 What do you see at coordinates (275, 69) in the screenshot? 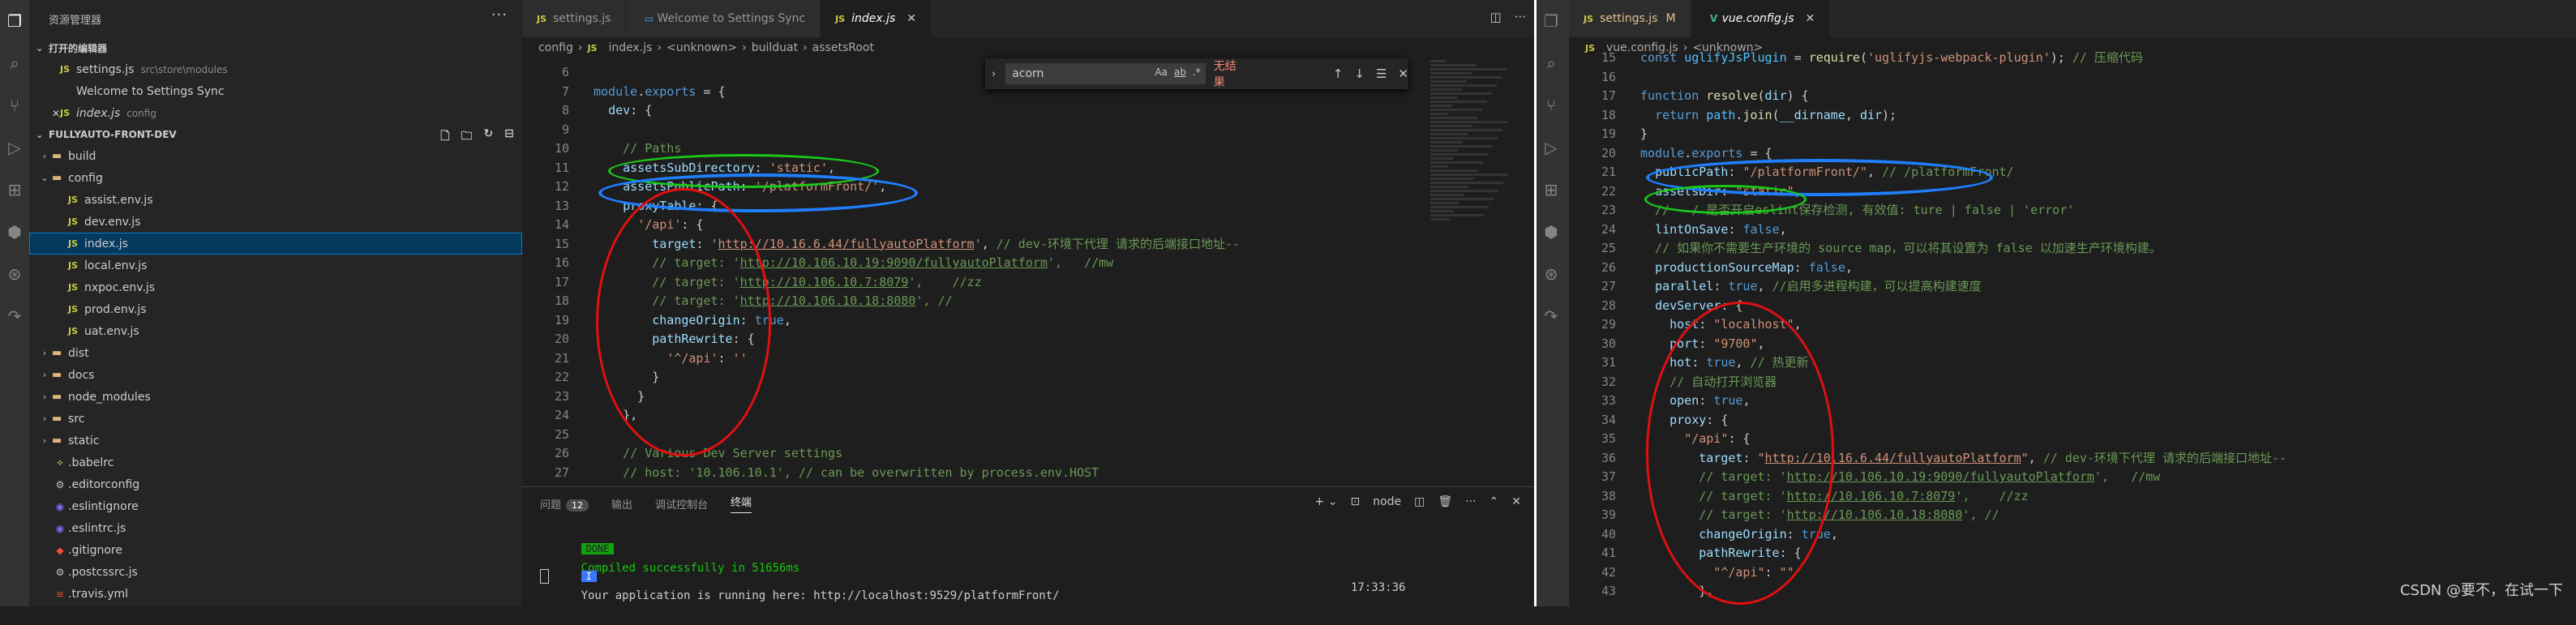
I see `open-editor-item: JS settings.js src\store\modules` at bounding box center [275, 69].